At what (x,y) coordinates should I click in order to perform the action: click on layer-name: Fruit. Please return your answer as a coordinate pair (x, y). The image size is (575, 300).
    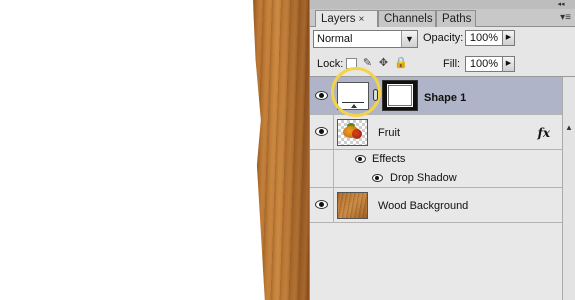
    Looking at the image, I should click on (389, 133).